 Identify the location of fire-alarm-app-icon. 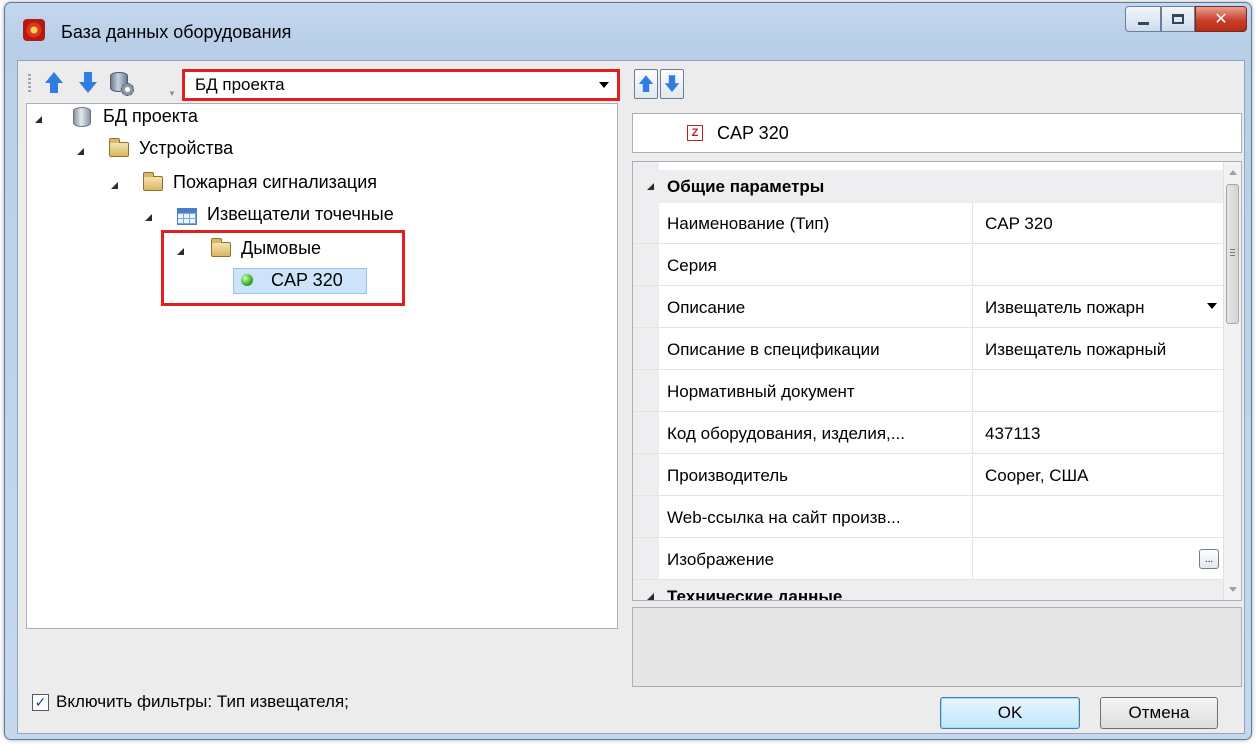
(34, 30).